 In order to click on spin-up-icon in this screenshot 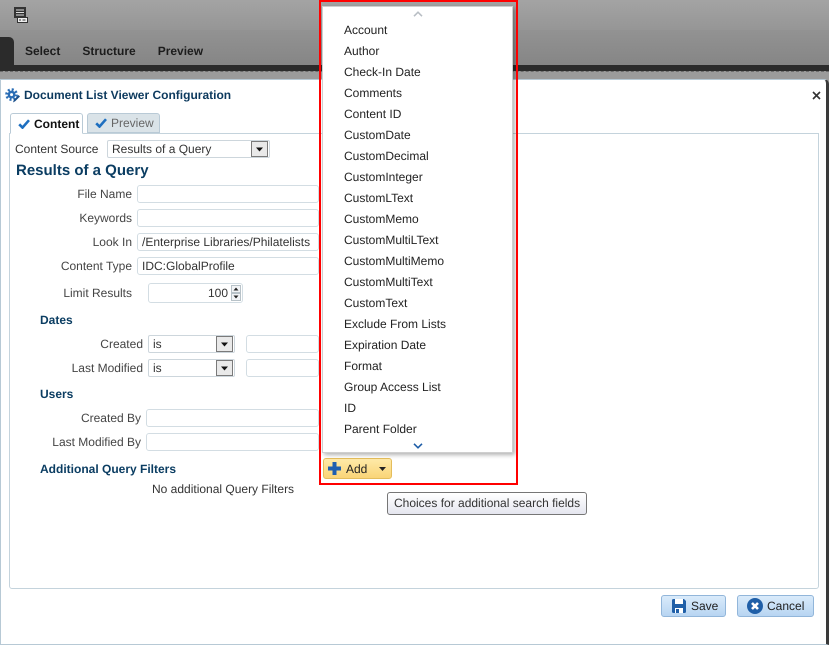, I will do `click(236, 289)`.